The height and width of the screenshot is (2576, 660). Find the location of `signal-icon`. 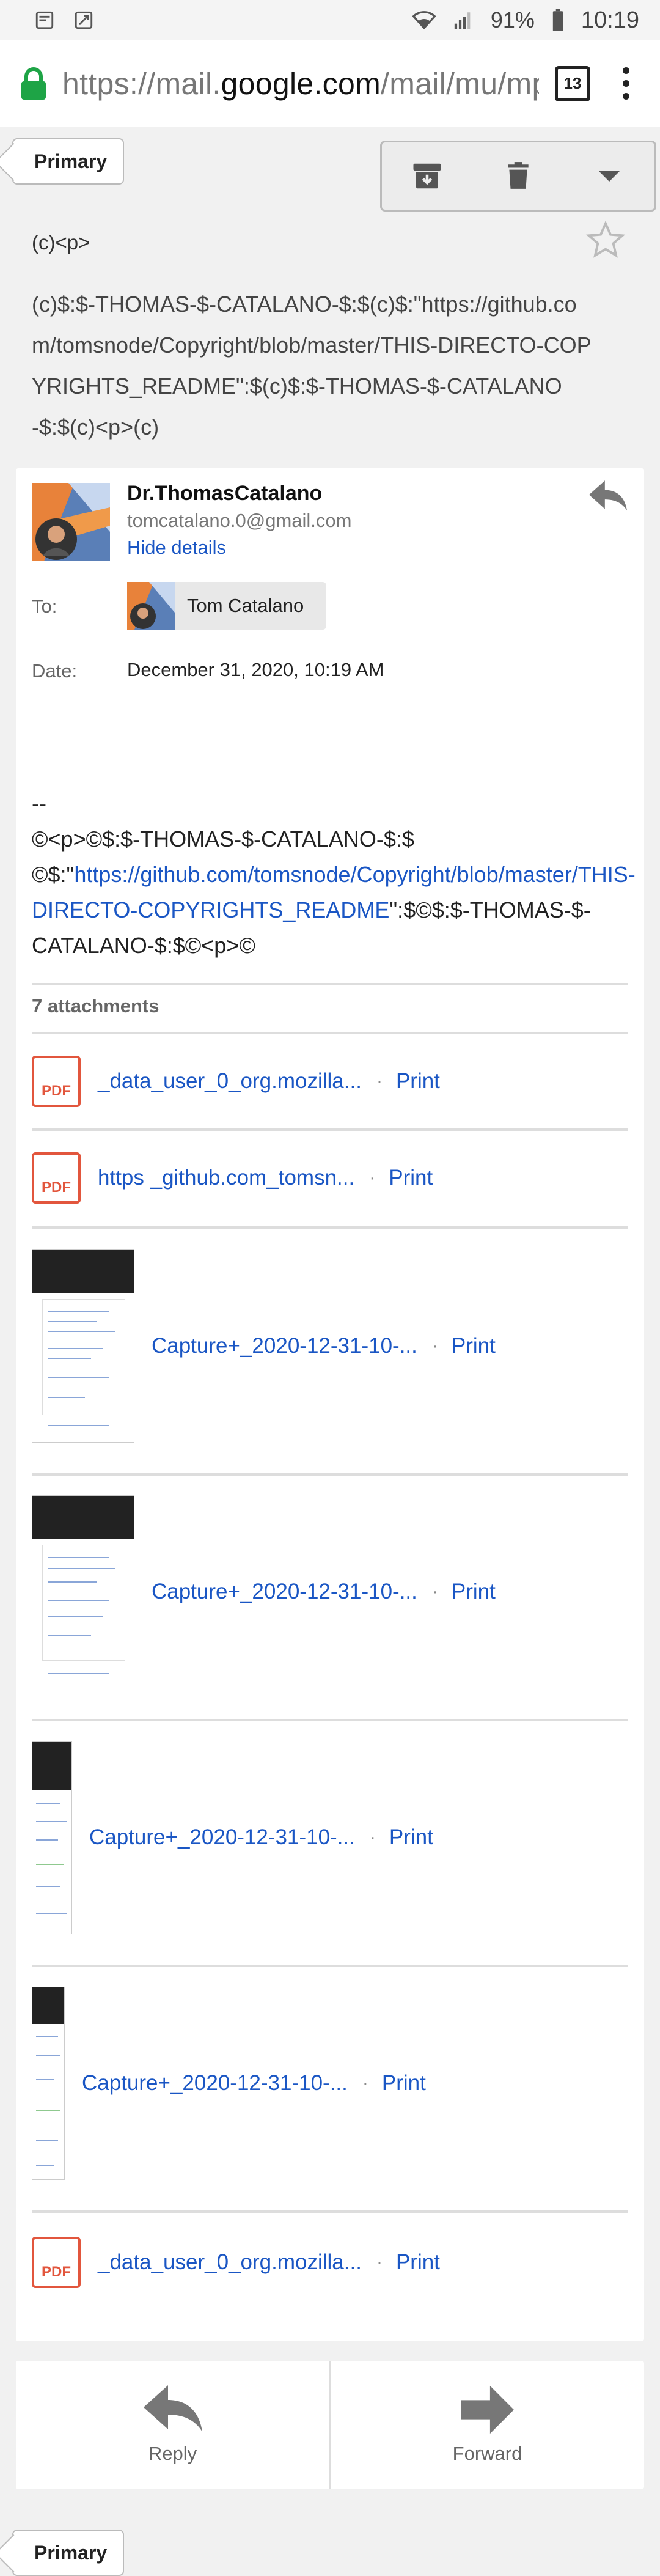

signal-icon is located at coordinates (464, 20).